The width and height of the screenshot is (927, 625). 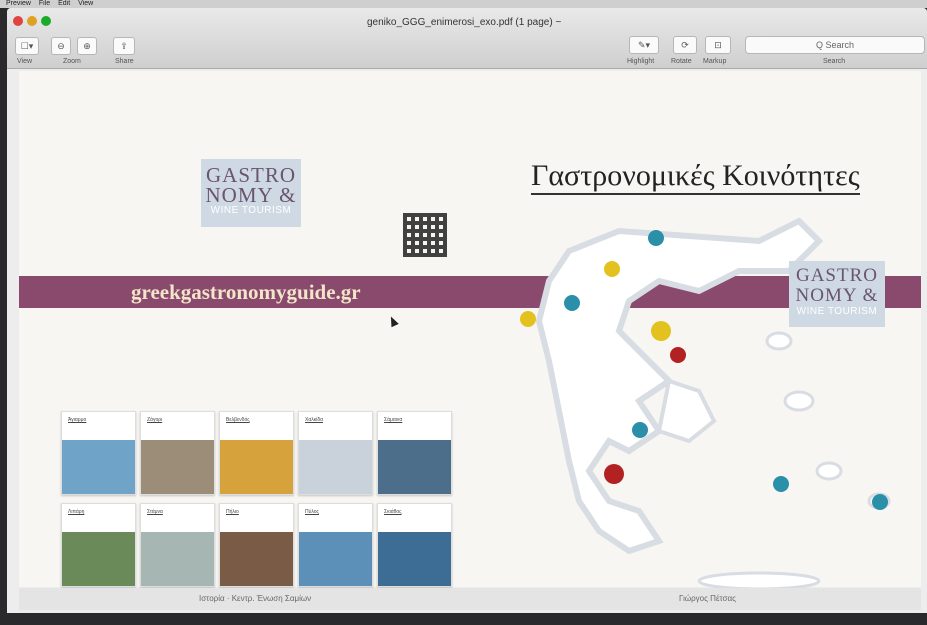 What do you see at coordinates (464, 22) in the screenshot?
I see `window-title: geniko_GGG_enimerosi_exo.pdf (1 page) ~` at bounding box center [464, 22].